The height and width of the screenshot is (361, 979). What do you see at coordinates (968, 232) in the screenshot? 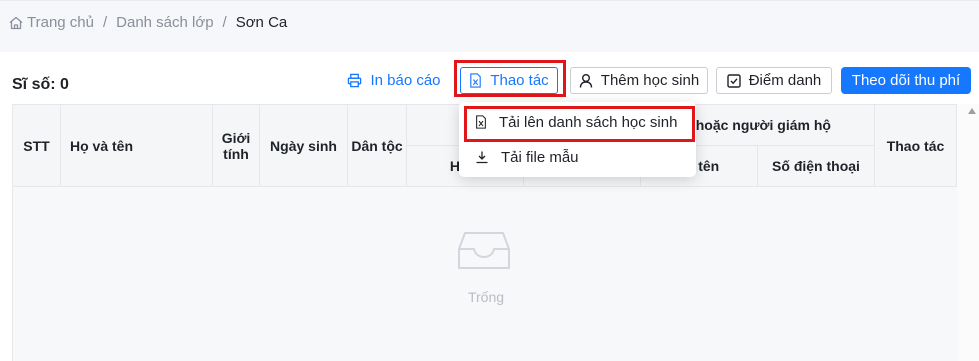
I see `scrollbar` at bounding box center [968, 232].